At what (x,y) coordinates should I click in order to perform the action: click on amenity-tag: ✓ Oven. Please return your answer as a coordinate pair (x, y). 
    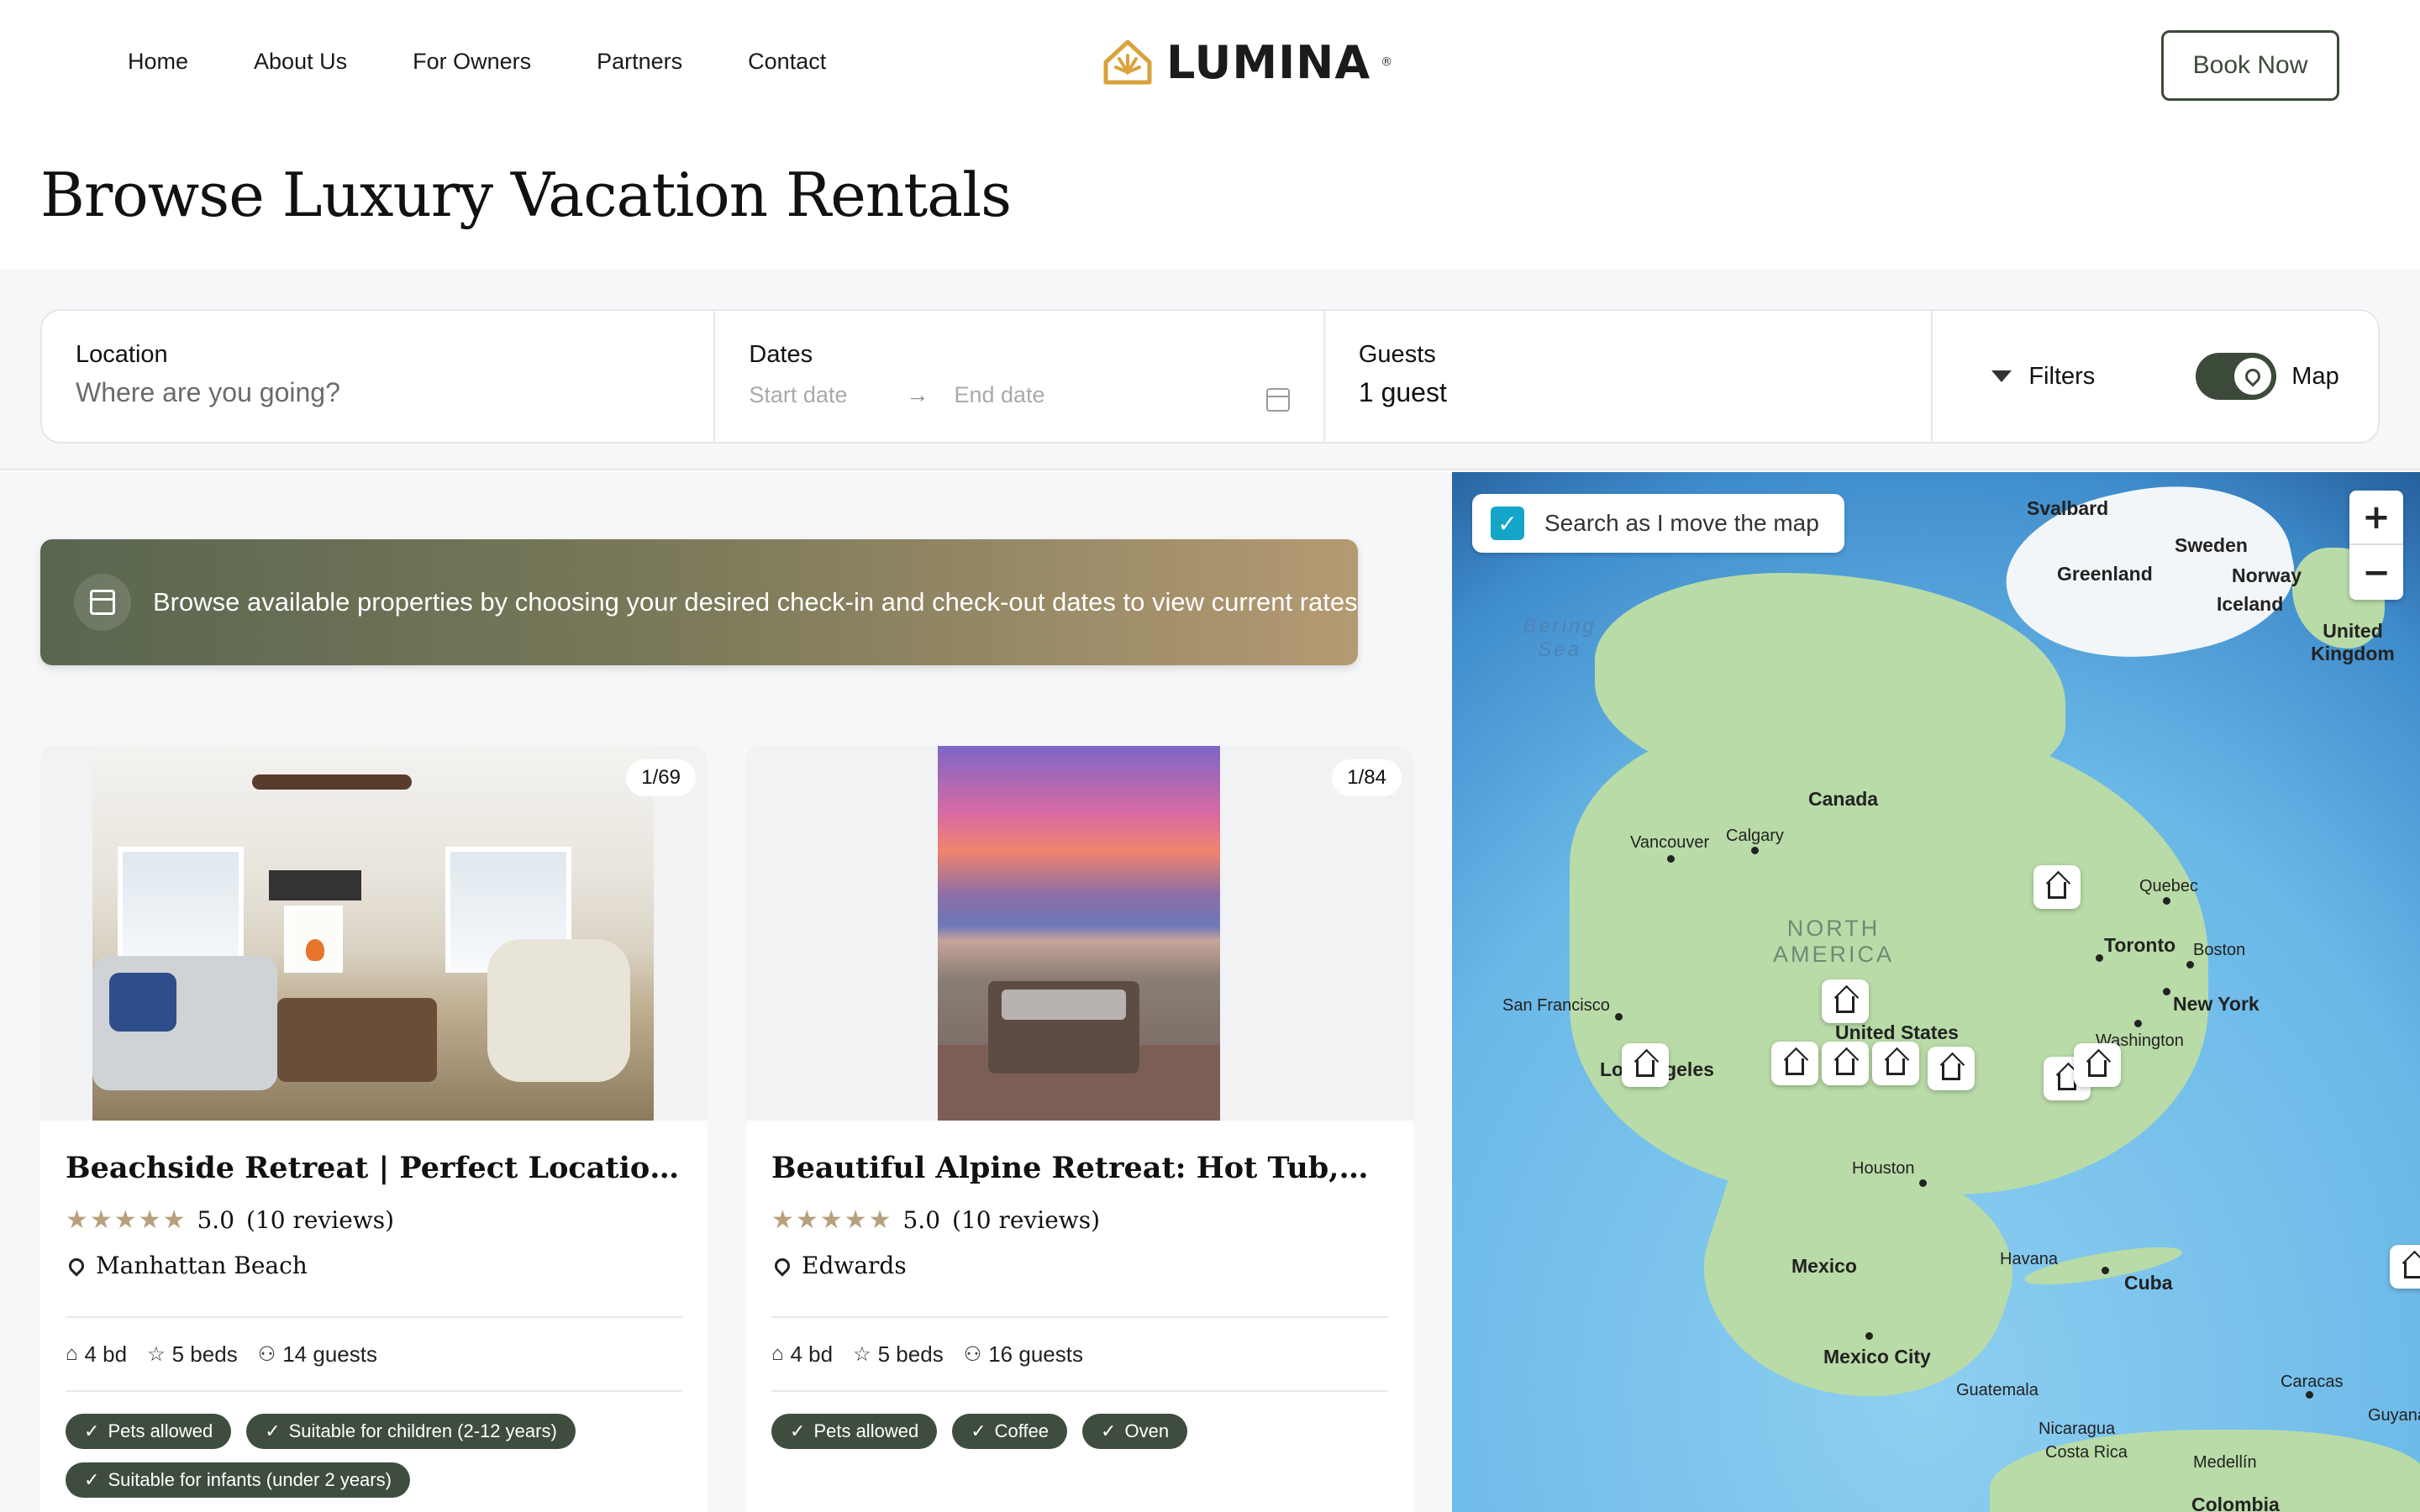
    Looking at the image, I should click on (1135, 1431).